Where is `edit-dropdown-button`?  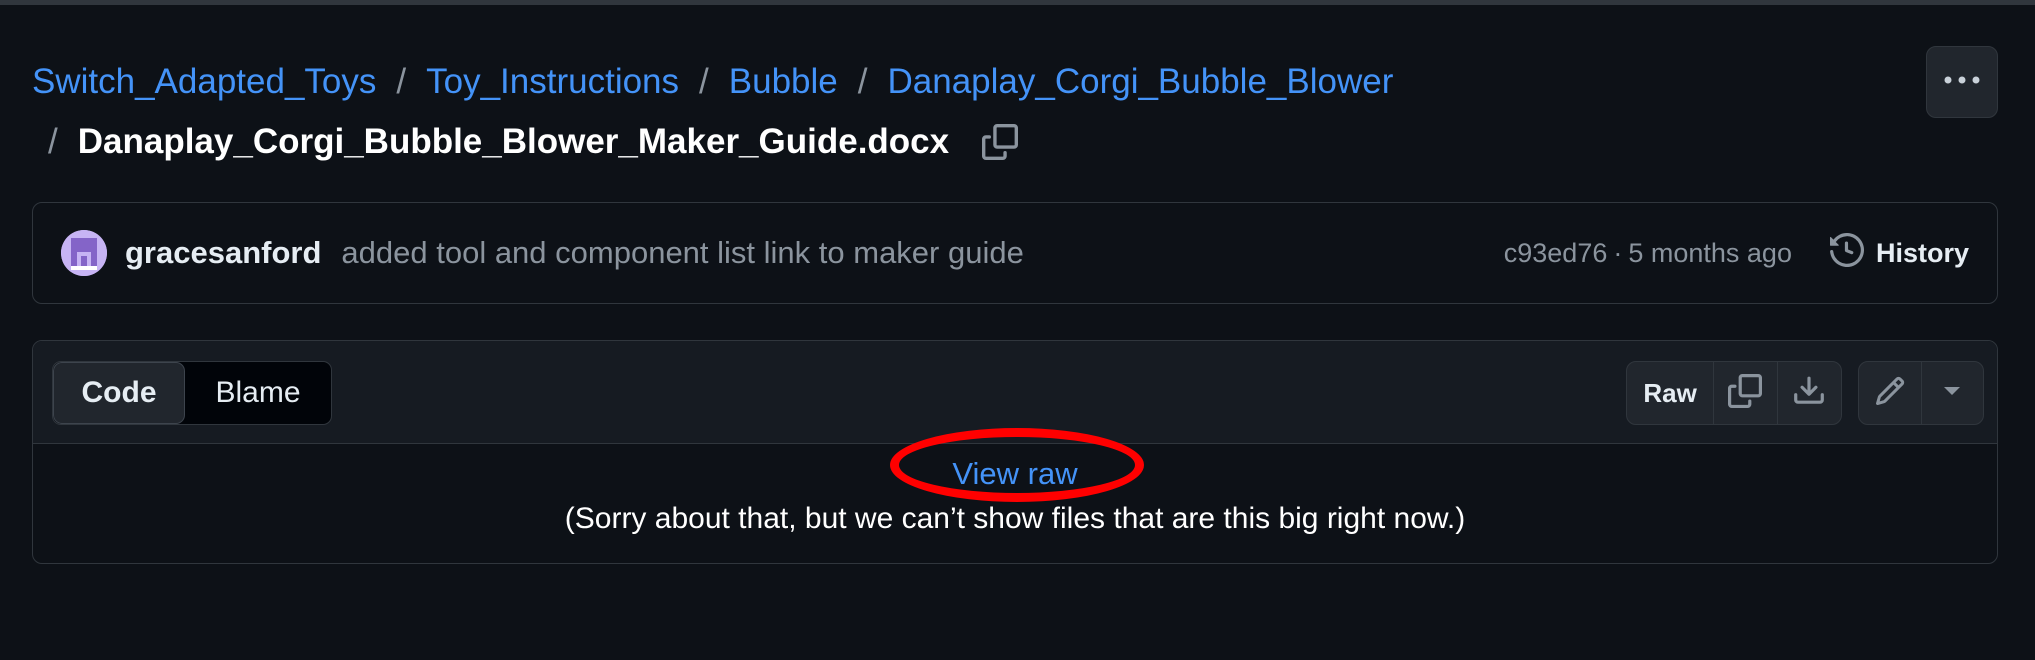
edit-dropdown-button is located at coordinates (1952, 393).